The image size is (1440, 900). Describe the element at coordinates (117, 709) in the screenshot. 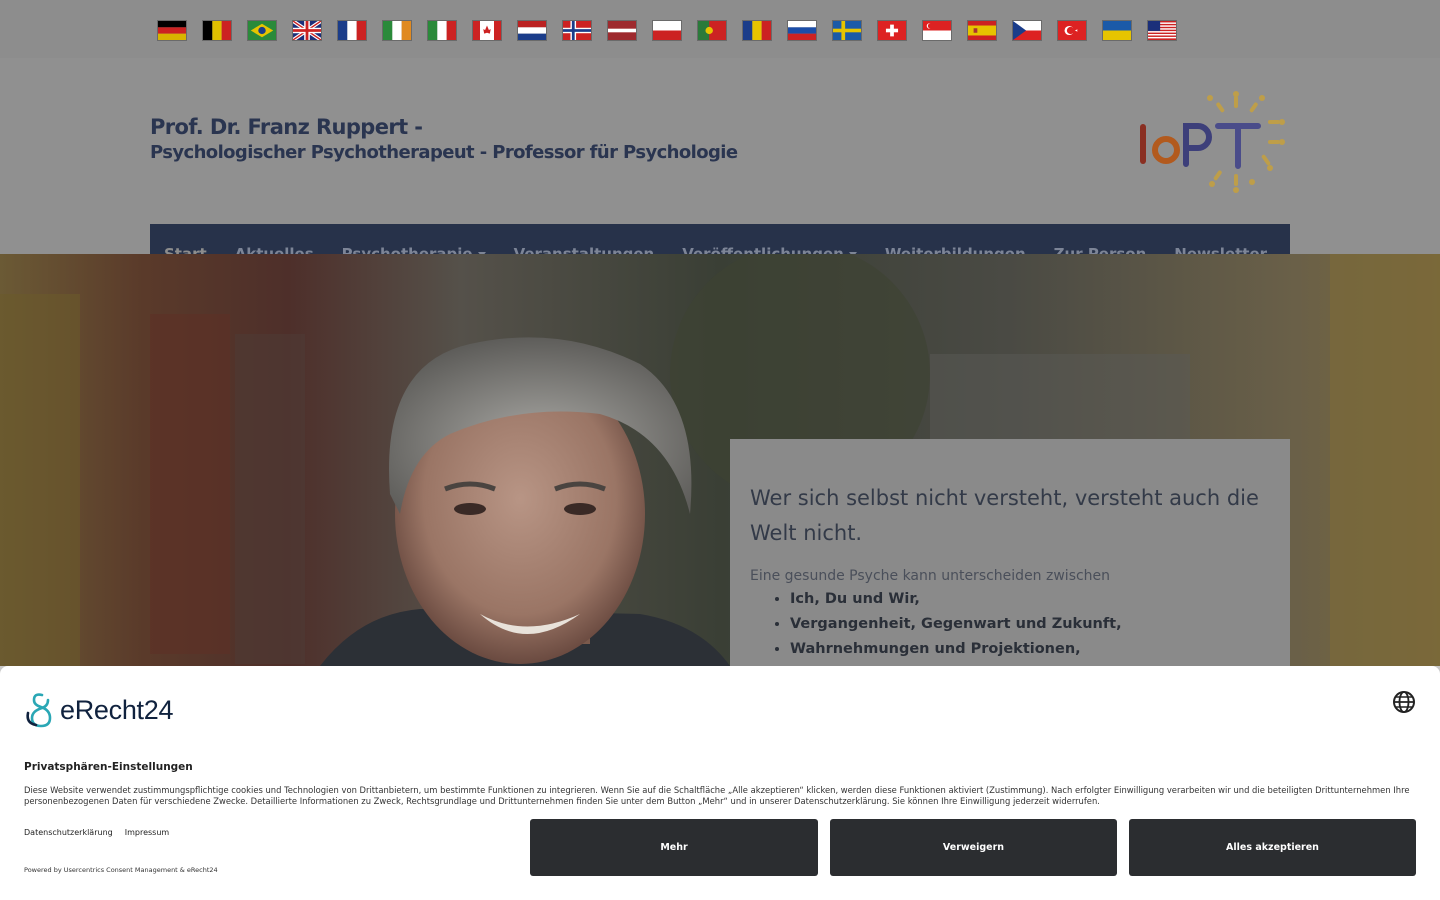

I see `erecht24-brand: eRecht24` at that location.